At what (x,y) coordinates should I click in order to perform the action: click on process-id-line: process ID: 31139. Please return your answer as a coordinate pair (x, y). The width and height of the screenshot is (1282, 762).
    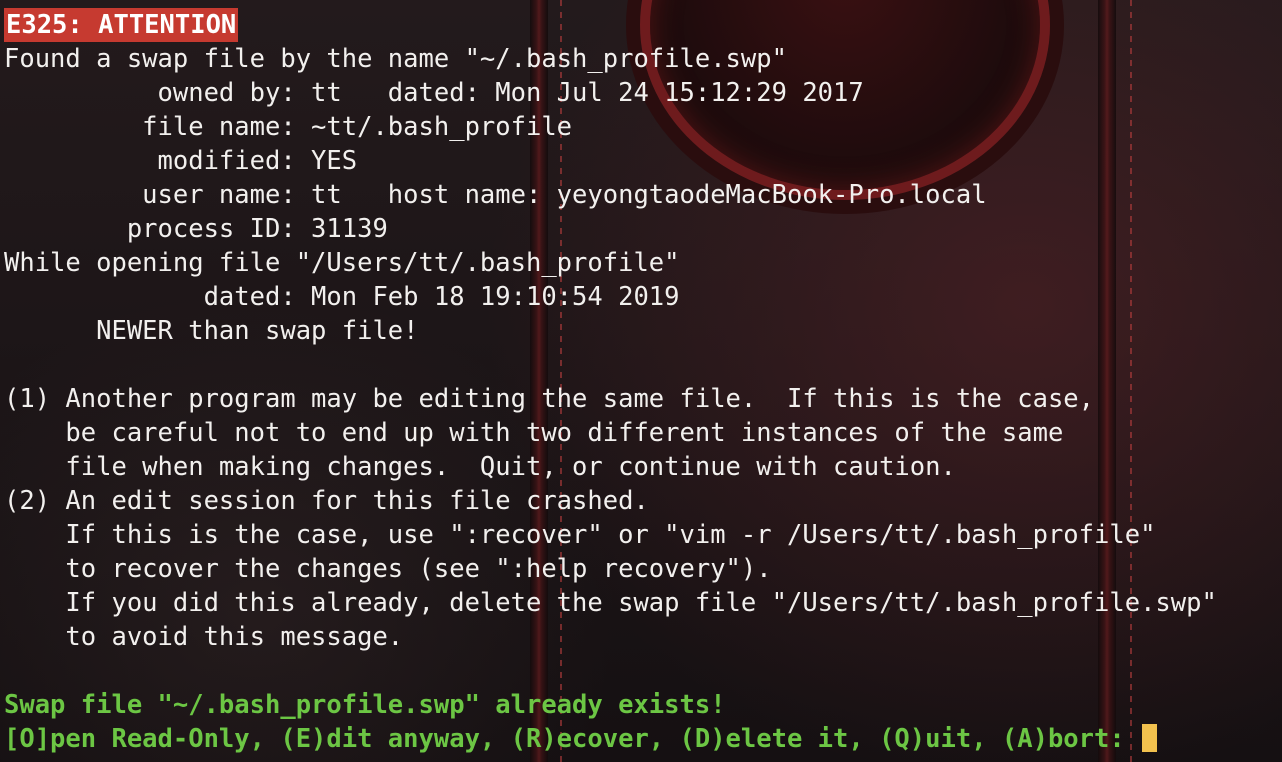
    Looking at the image, I should click on (196, 229).